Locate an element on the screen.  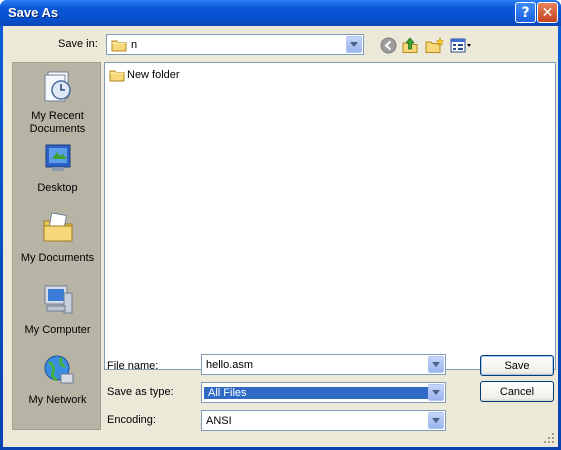
views-menu-button is located at coordinates (461, 45).